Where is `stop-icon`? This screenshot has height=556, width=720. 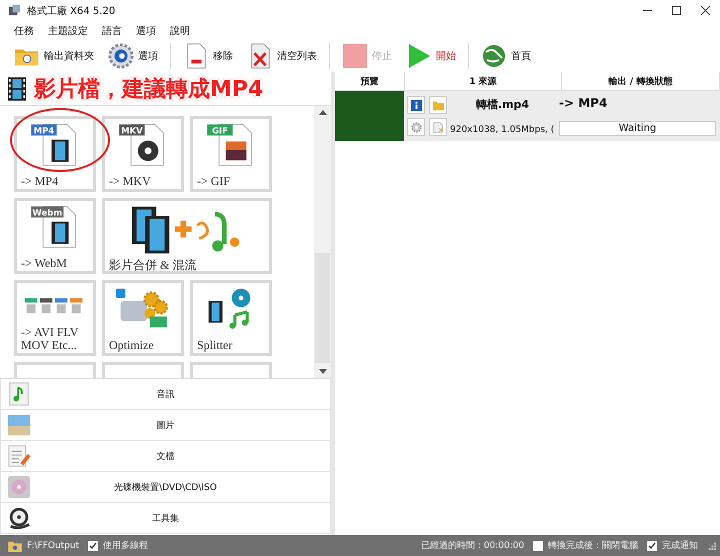
stop-icon is located at coordinates (355, 56).